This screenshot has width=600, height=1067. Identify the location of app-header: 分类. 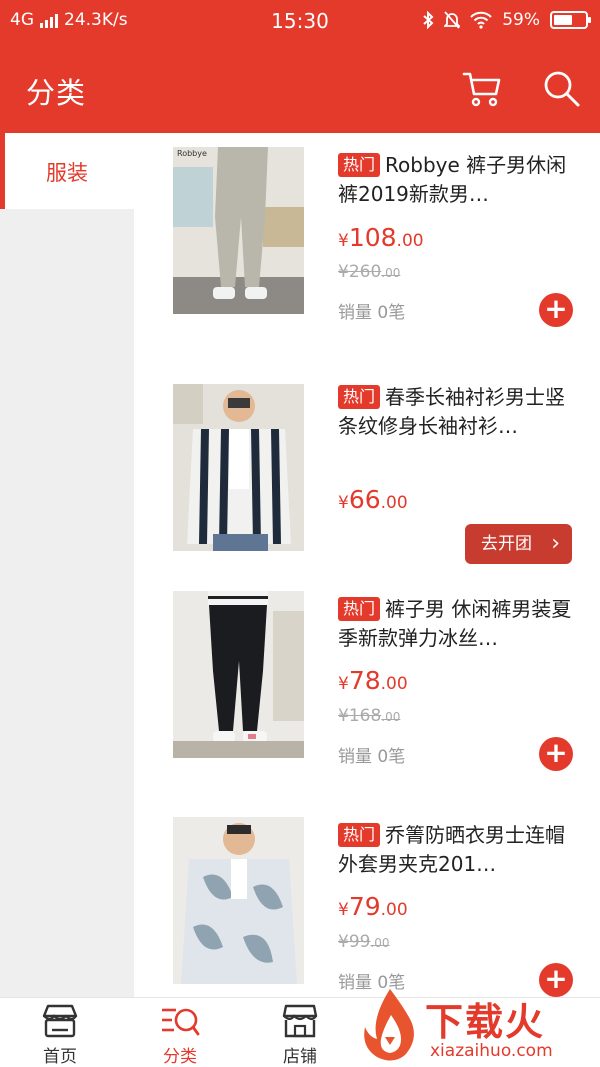
(300, 86).